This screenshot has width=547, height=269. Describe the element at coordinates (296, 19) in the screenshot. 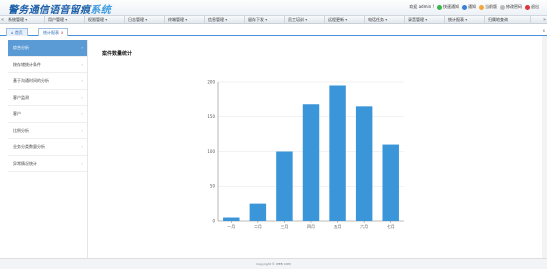

I see `nav-item-label: 员工培训` at that location.